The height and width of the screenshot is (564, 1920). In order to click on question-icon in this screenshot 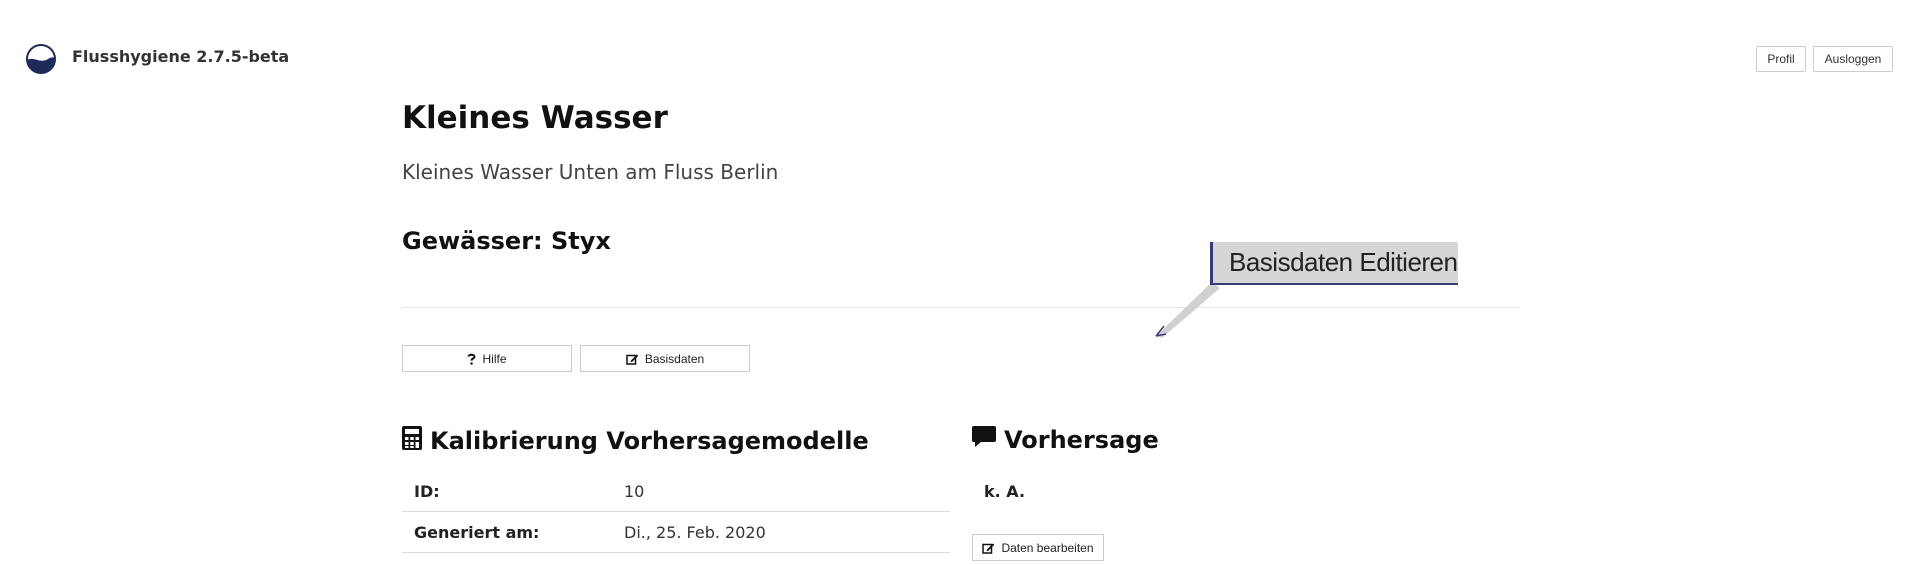, I will do `click(471, 359)`.